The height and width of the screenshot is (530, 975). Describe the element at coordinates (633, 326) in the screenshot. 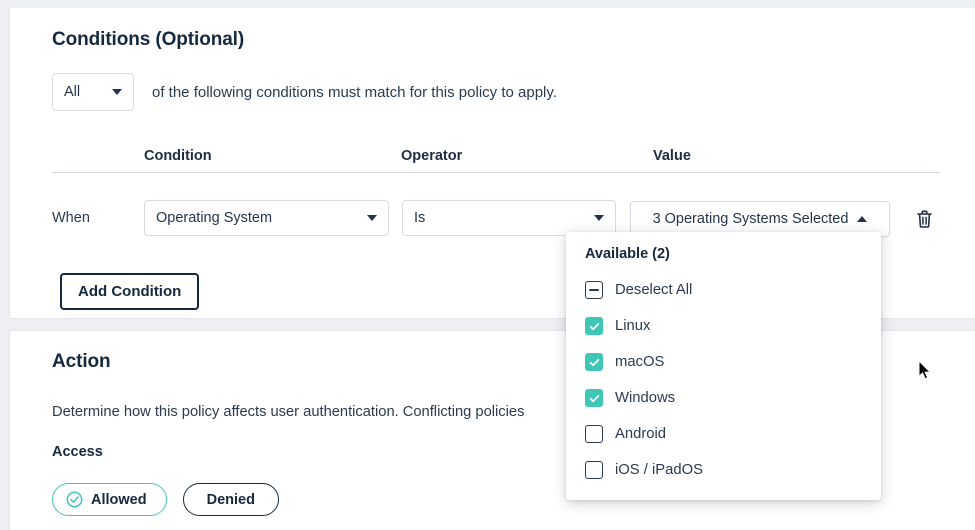

I see `dropdown-item-label: Linux` at that location.